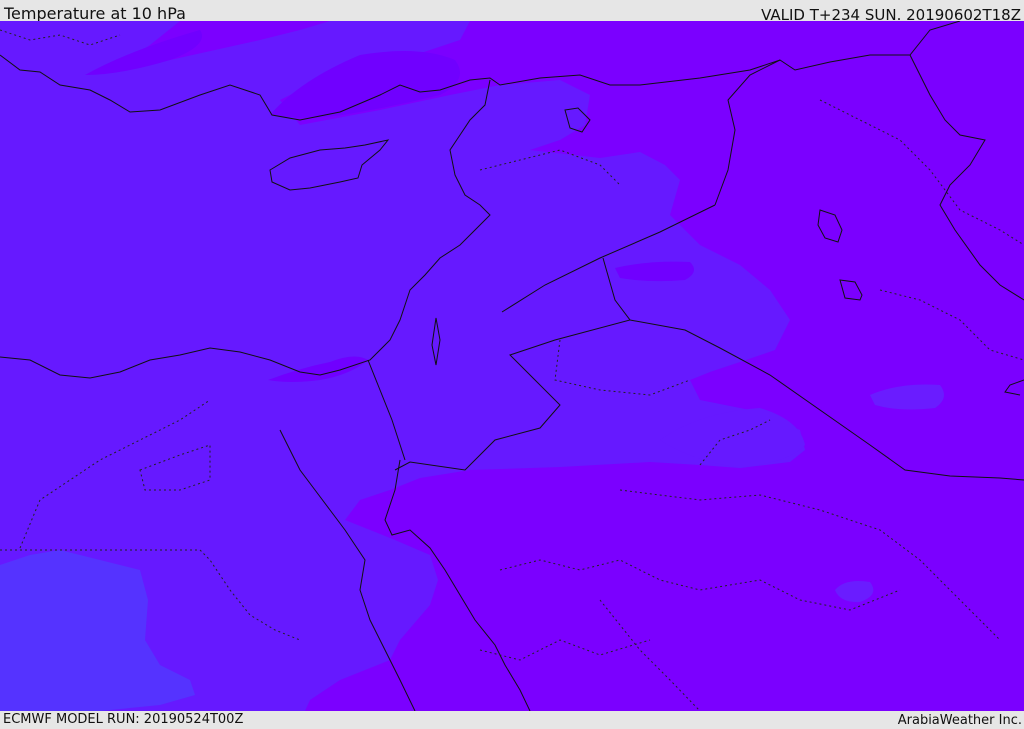  Describe the element at coordinates (123, 719) in the screenshot. I see `model-run-label: ECMWF MODEL RUN: 20190524T00Z` at that location.